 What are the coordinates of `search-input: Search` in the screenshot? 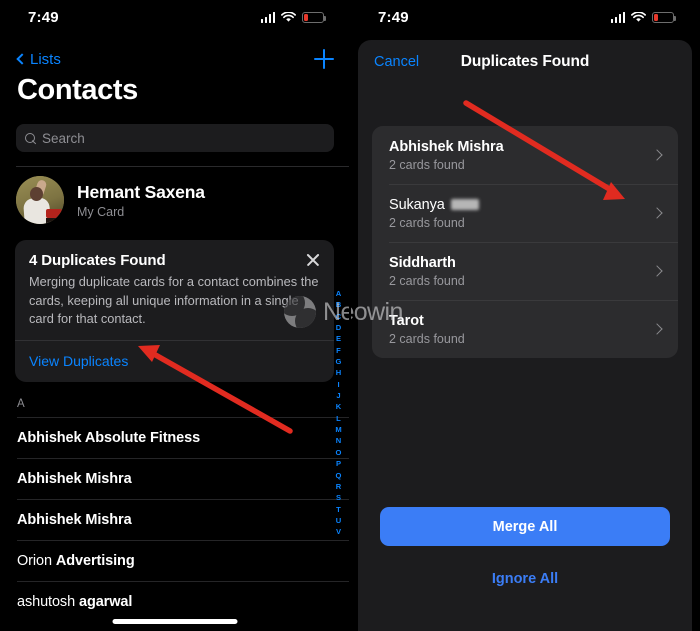 It's located at (175, 138).